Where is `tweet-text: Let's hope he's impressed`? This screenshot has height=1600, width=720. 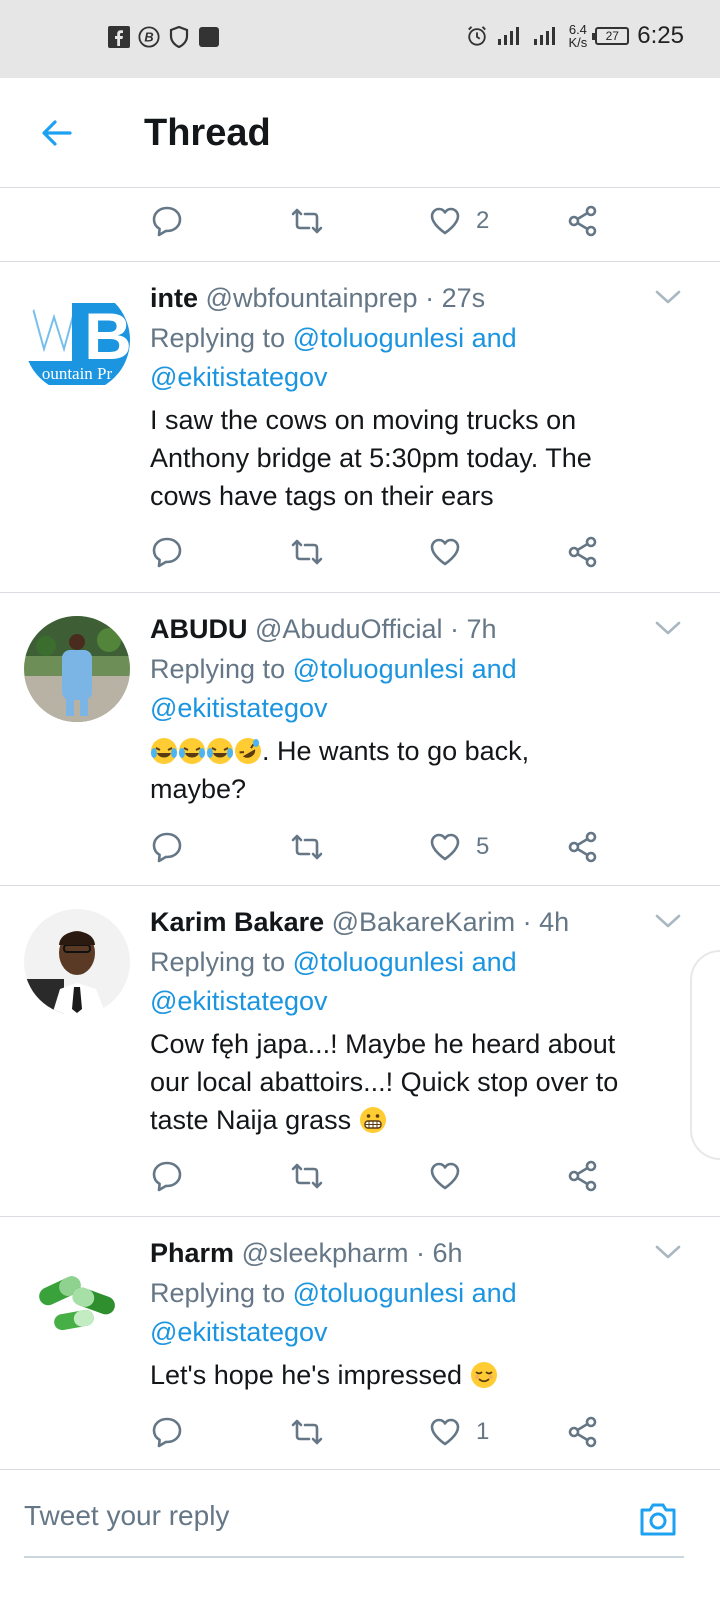 tweet-text: Let's hope he's impressed is located at coordinates (420, 1375).